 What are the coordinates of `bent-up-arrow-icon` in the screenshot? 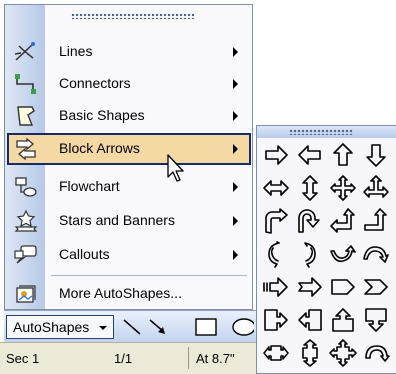 It's located at (376, 221).